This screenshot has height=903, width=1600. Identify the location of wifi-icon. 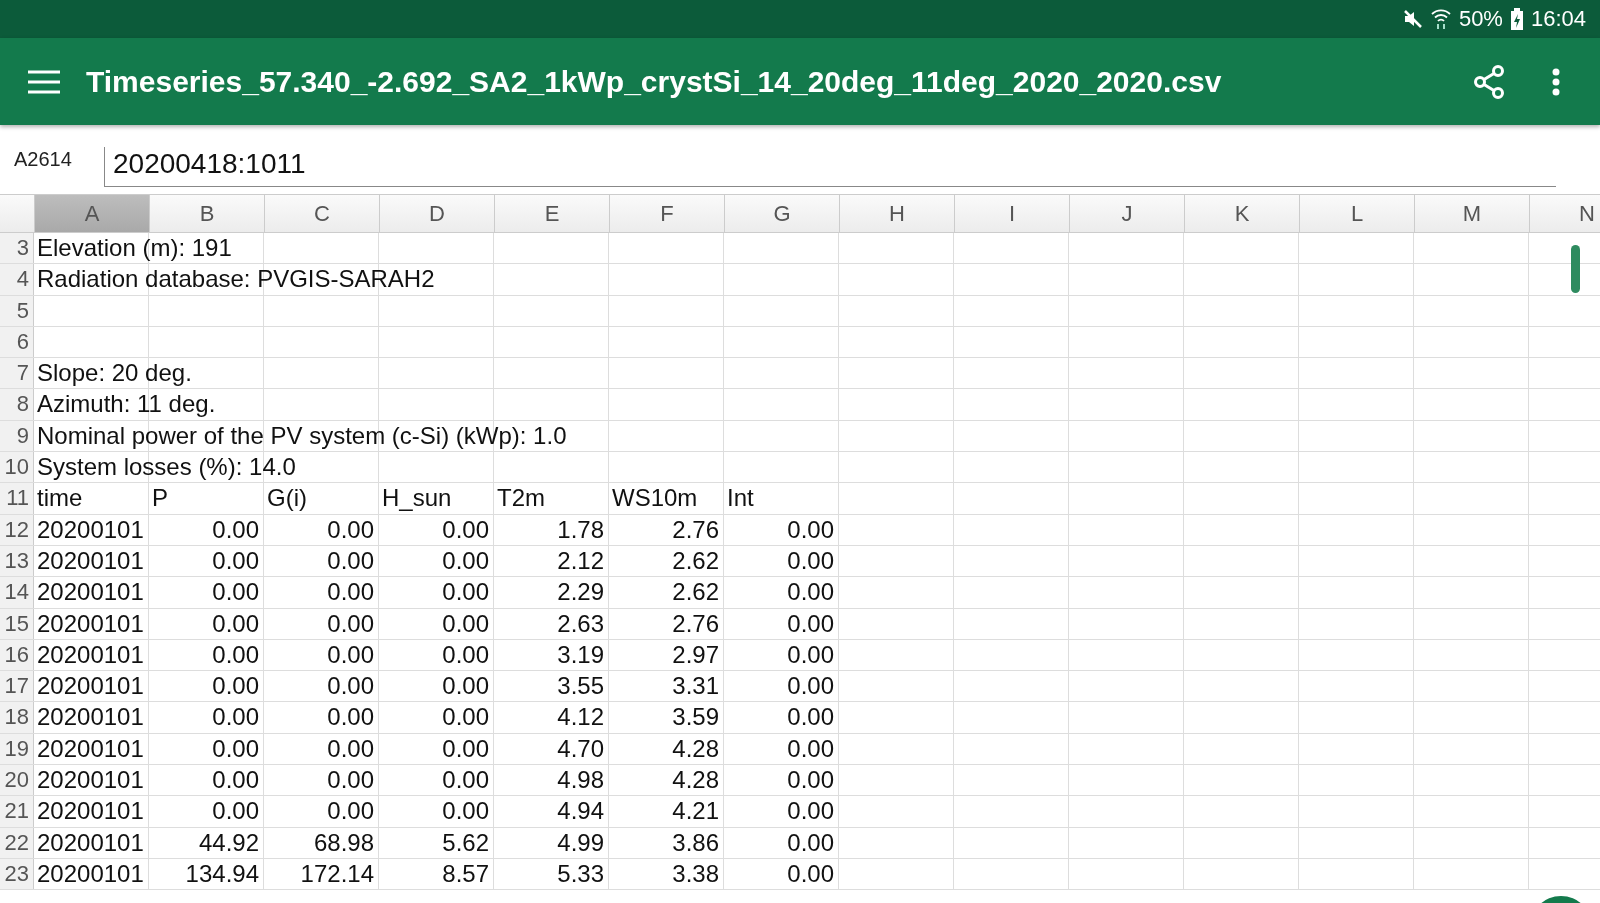
(1440, 19).